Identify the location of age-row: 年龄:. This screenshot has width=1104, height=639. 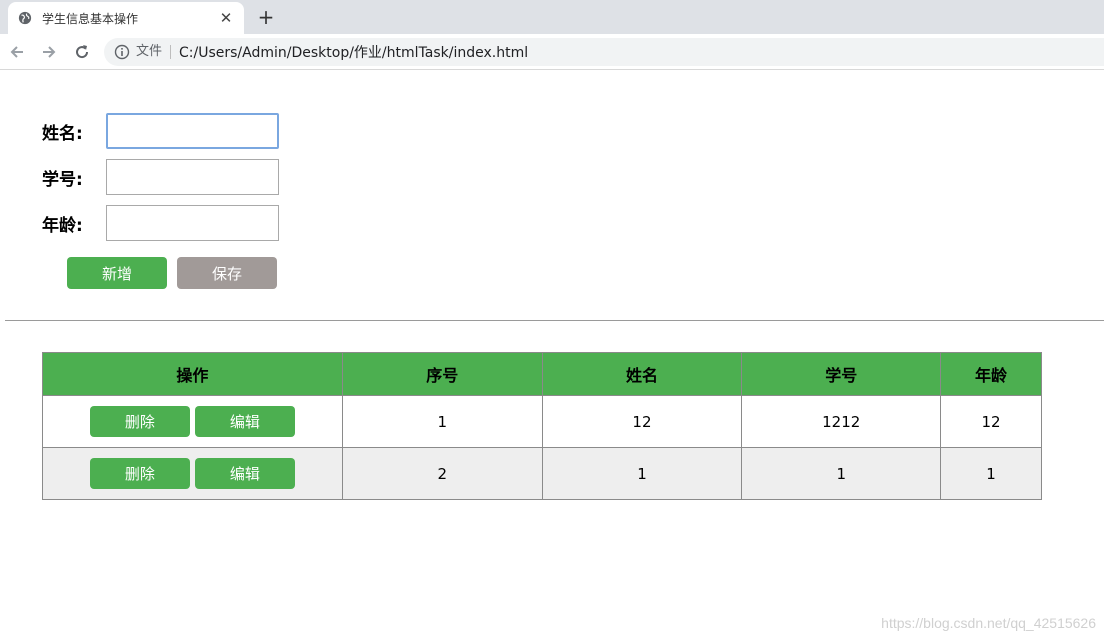
(160, 223).